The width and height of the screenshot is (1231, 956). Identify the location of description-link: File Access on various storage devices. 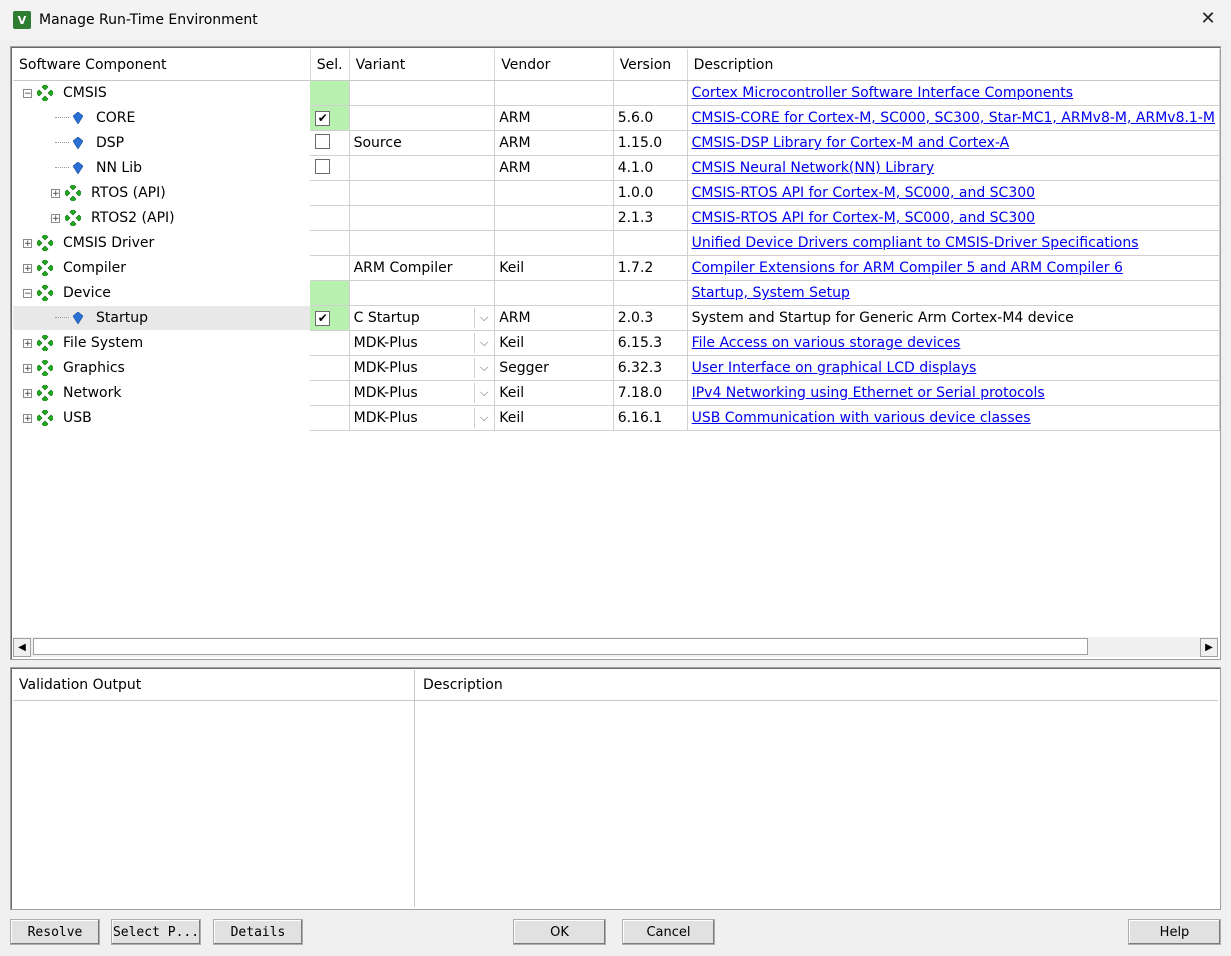
(826, 343).